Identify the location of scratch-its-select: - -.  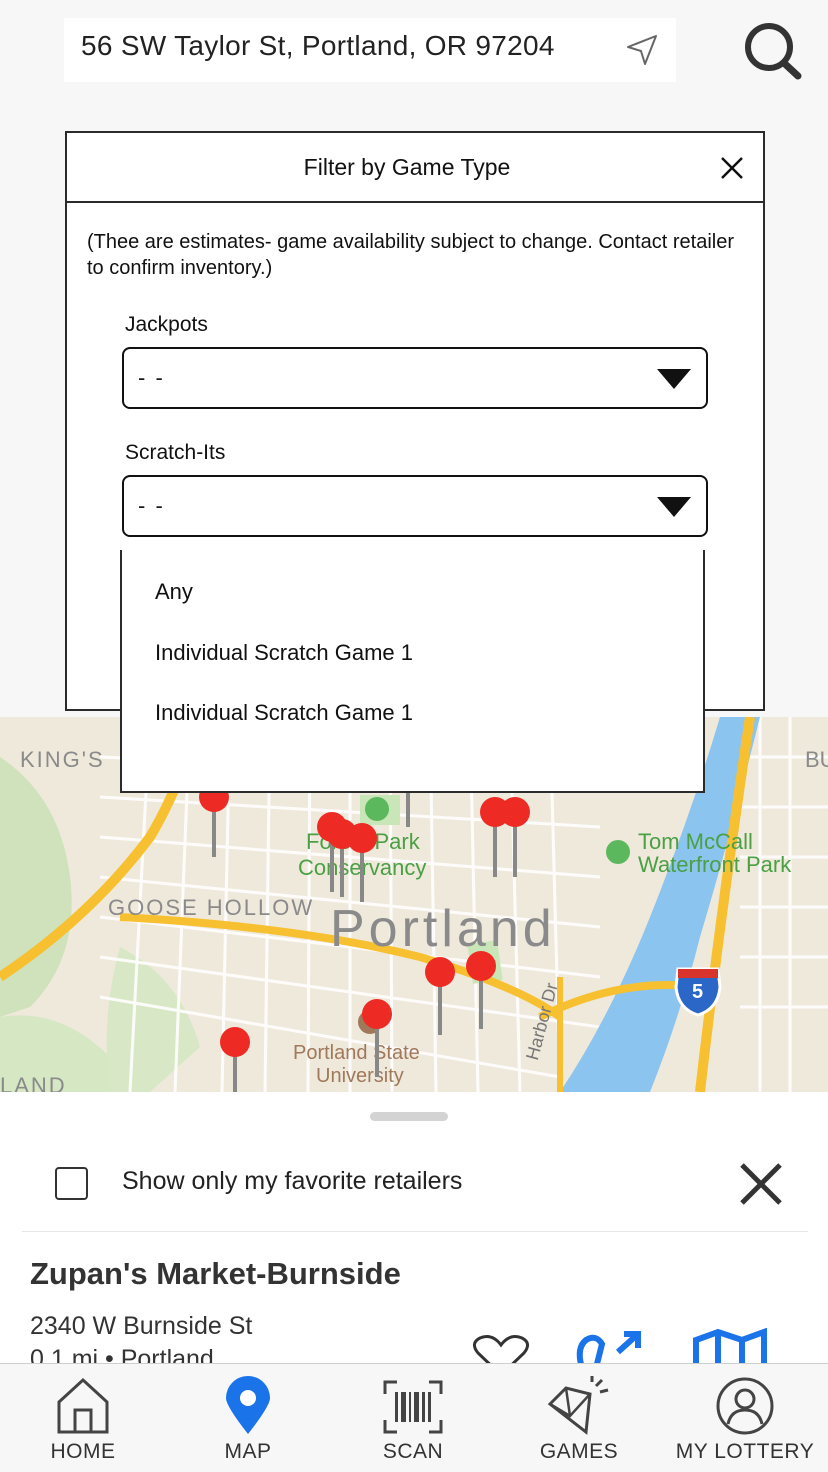
(415, 506).